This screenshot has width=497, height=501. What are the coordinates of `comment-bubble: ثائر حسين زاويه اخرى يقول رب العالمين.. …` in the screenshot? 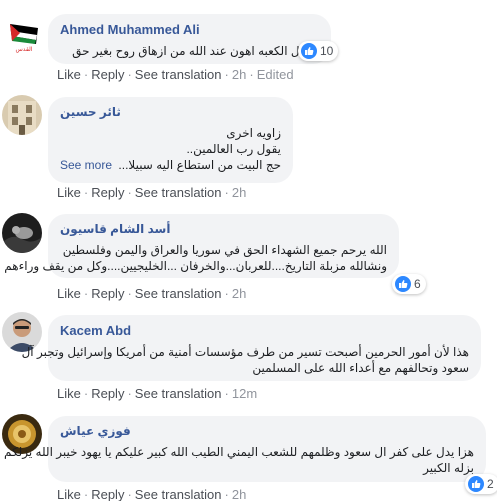 It's located at (170, 140).